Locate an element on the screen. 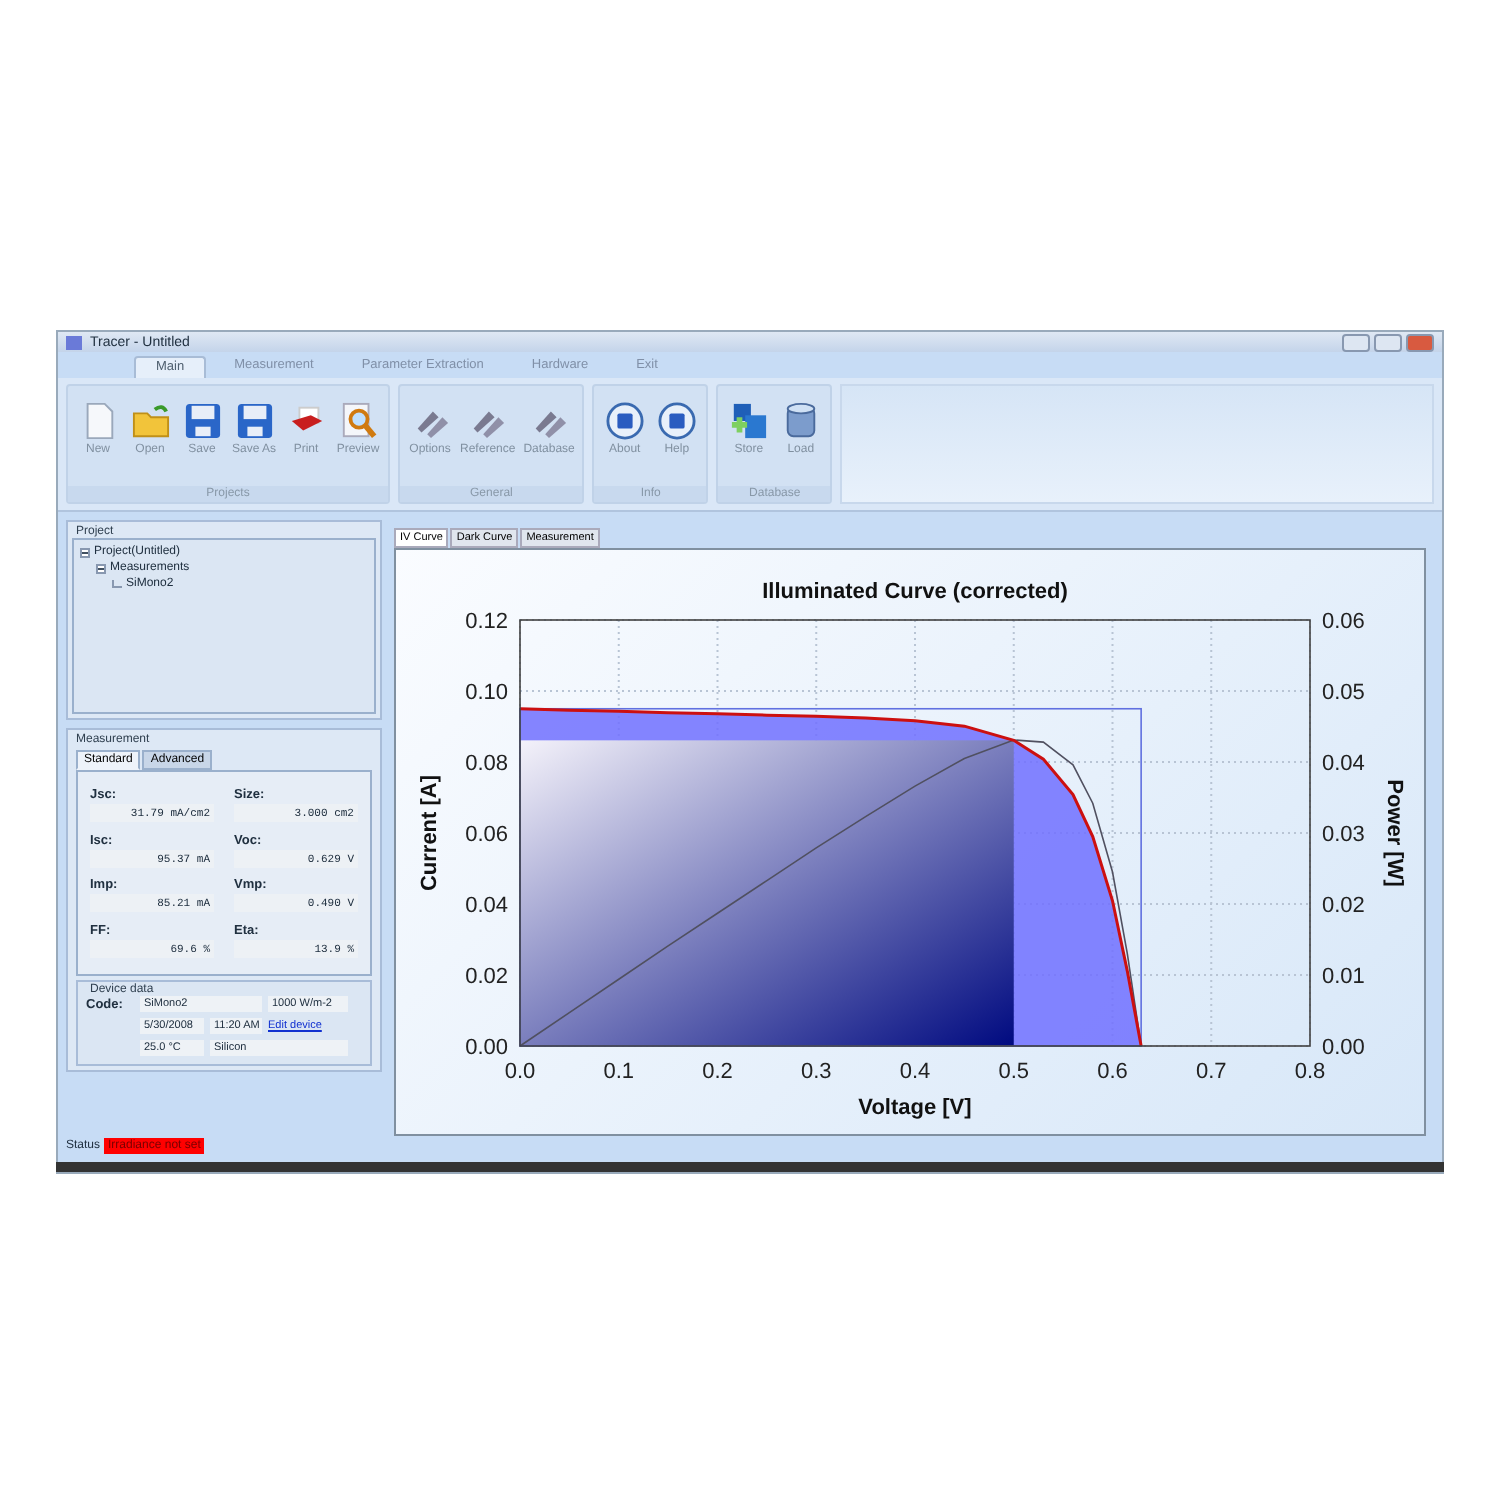 Image resolution: width=1500 pixels, height=1500 pixels. y-tick-label: 0.05 is located at coordinates (1343, 693).